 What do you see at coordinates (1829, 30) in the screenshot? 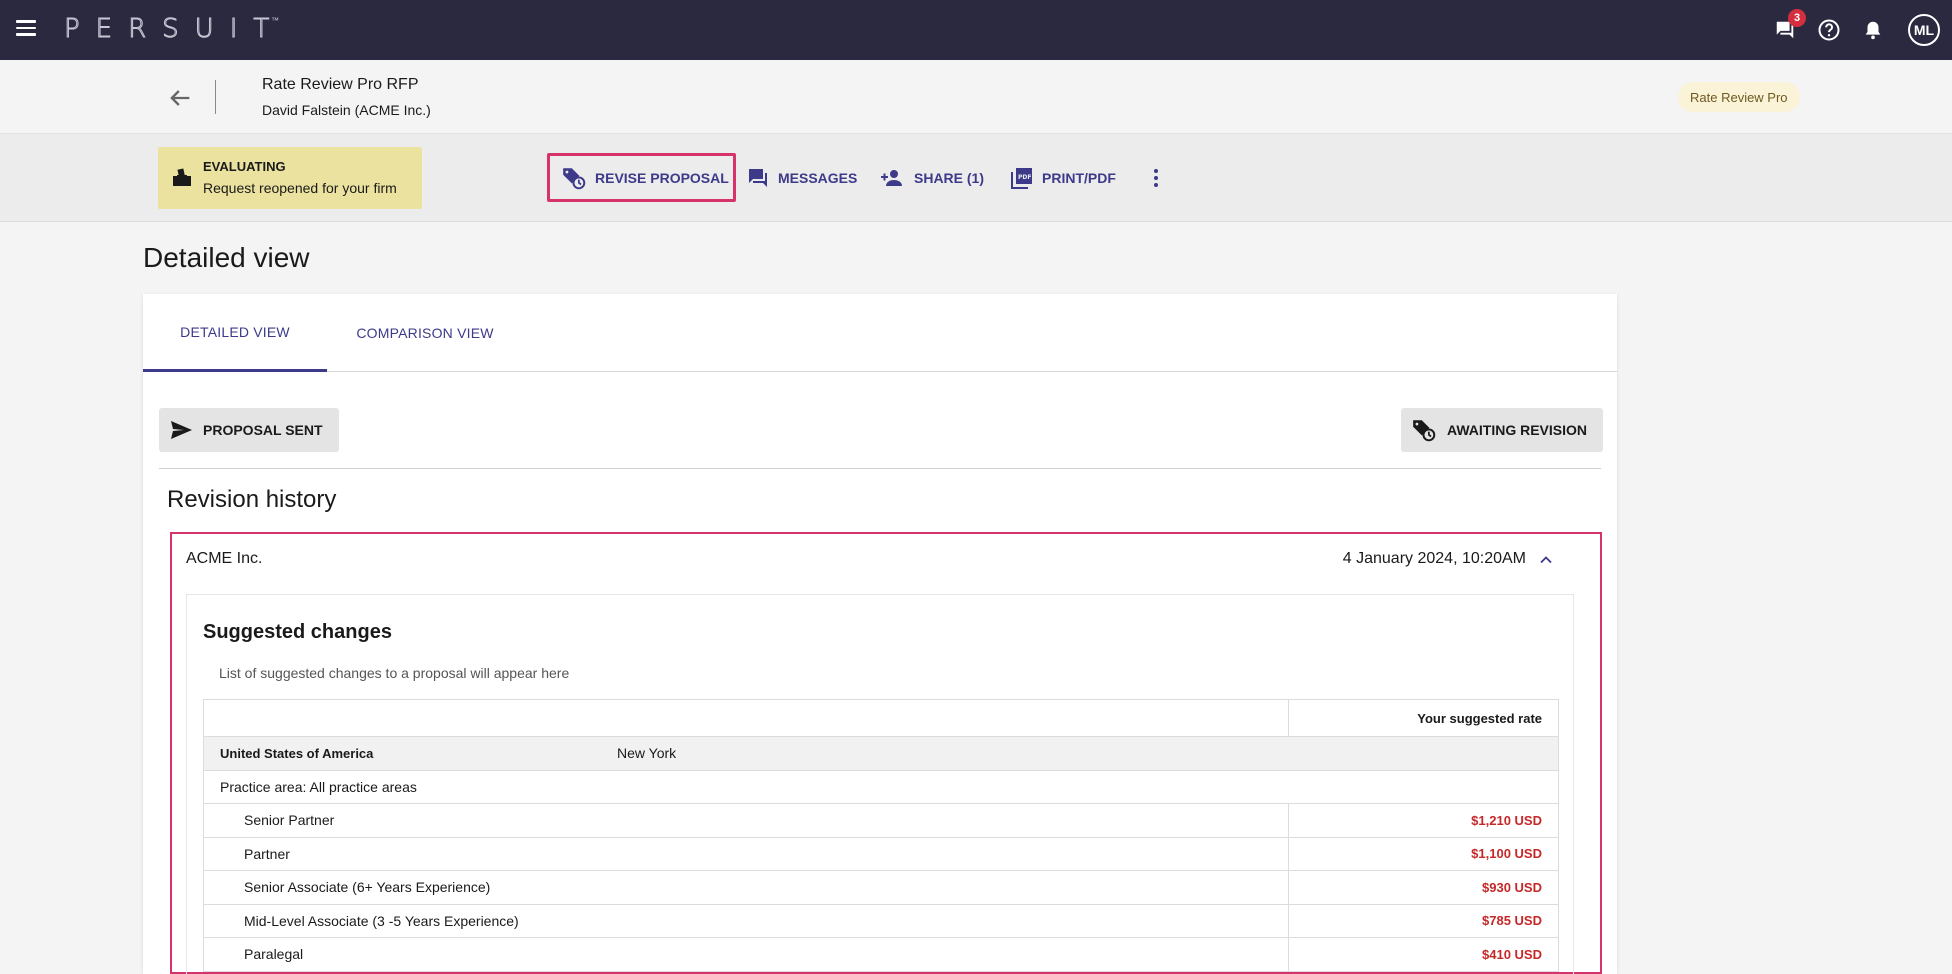
I see `help-icon` at bounding box center [1829, 30].